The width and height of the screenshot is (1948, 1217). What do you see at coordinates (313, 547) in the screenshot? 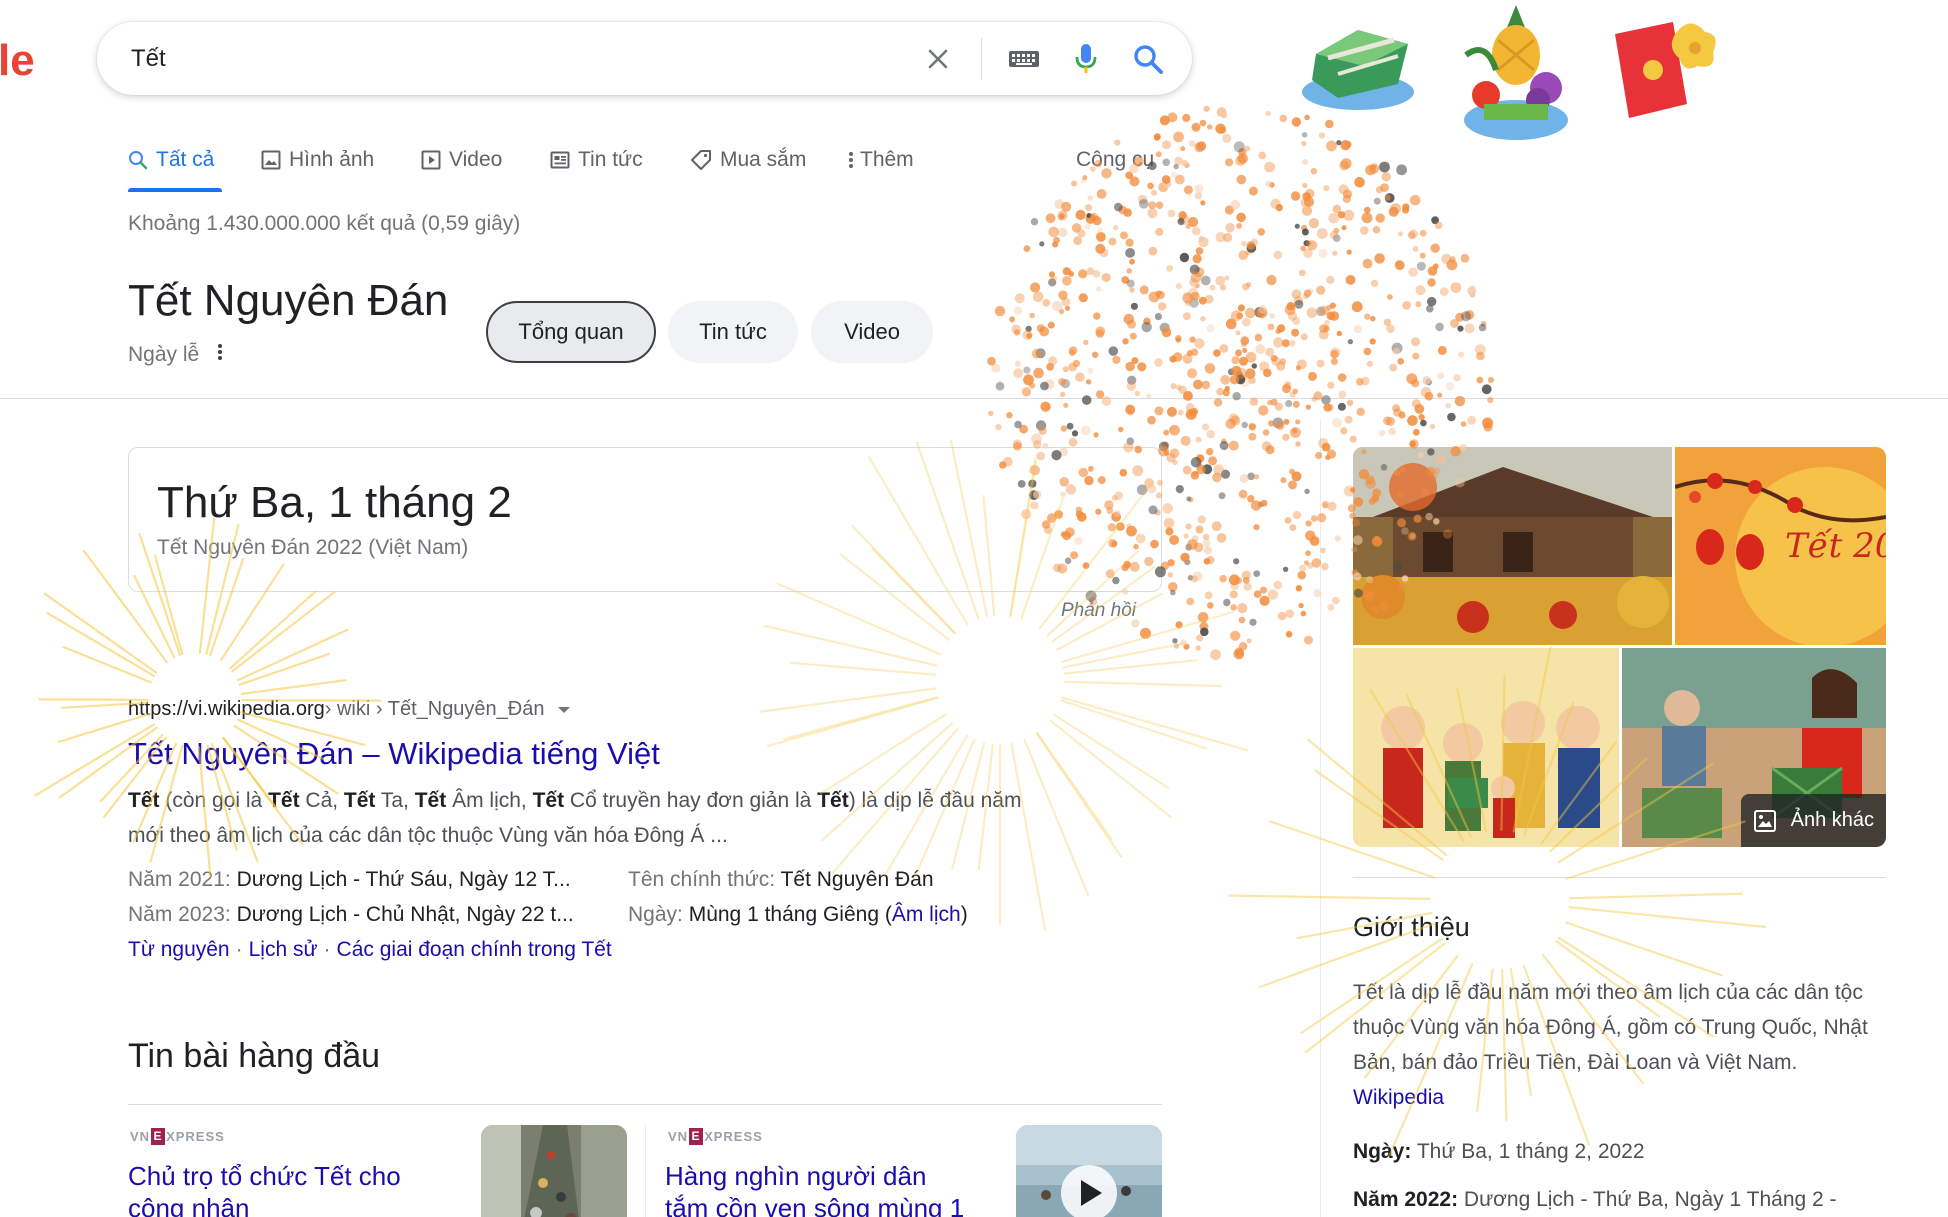
I see `holiday-caption: Tết Nguyên Đán 2022 (Việt Nam)` at bounding box center [313, 547].